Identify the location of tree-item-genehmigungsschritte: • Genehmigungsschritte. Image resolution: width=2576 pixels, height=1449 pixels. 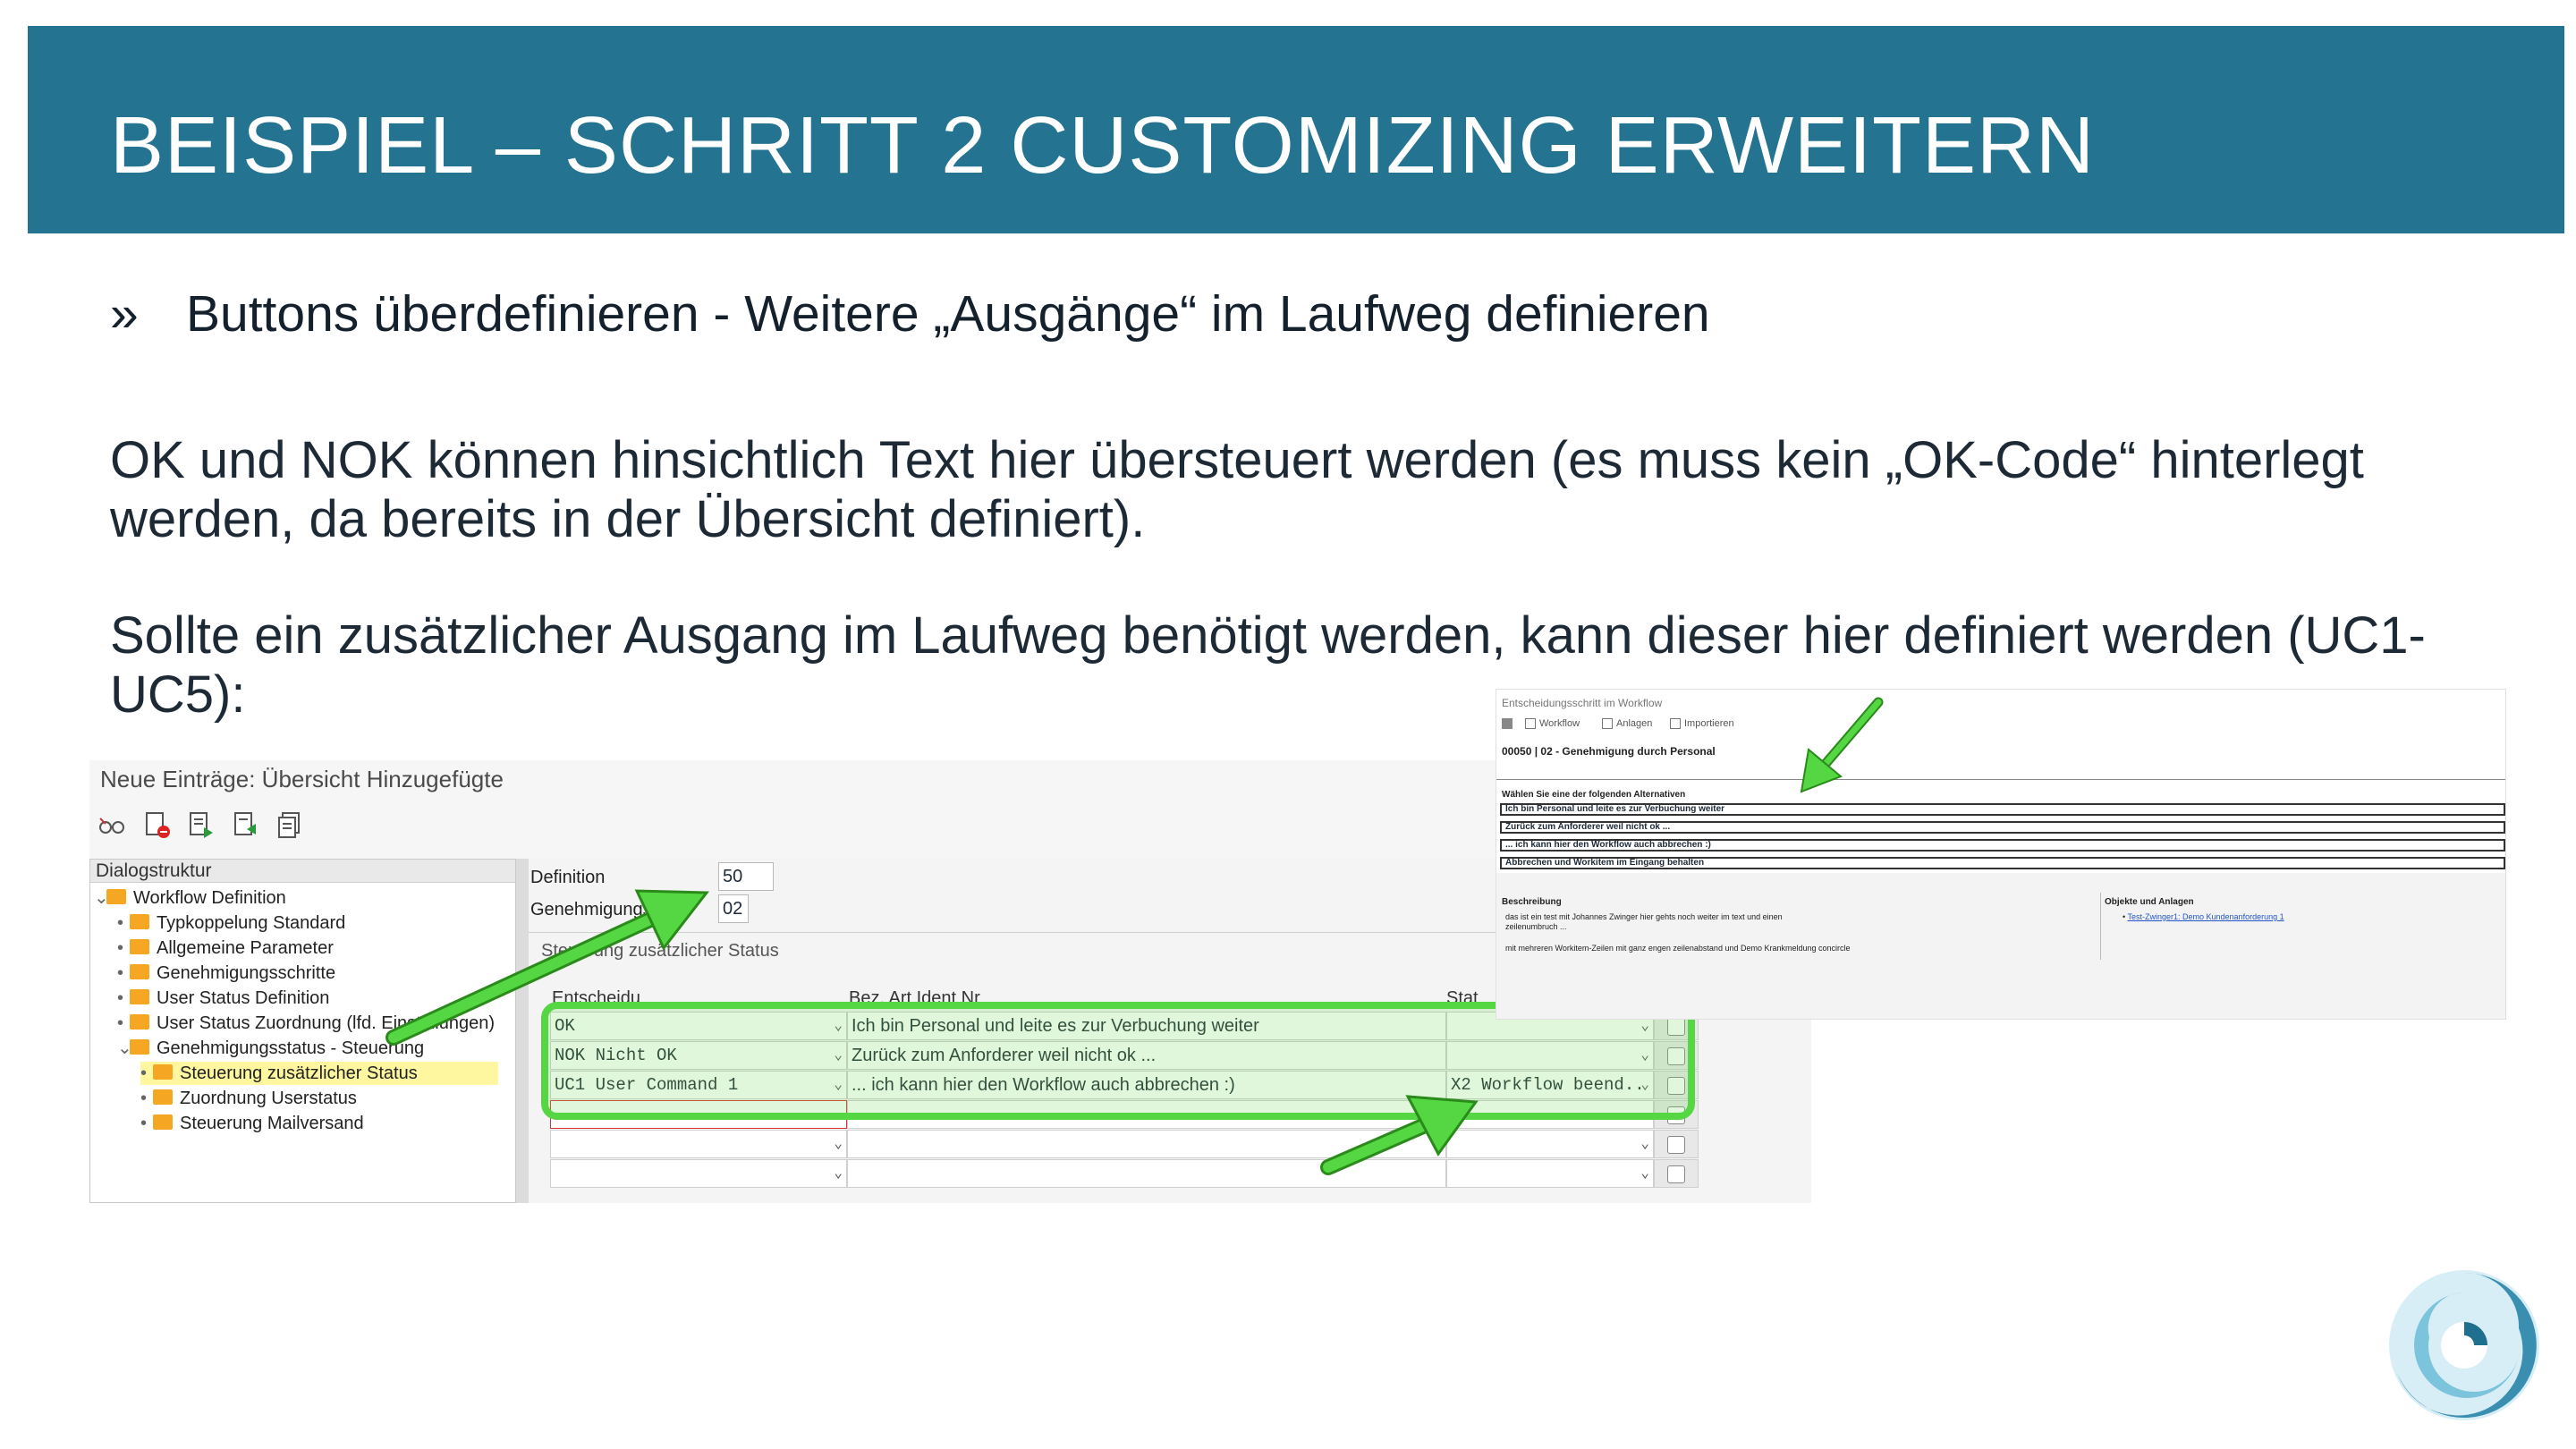
(226, 973).